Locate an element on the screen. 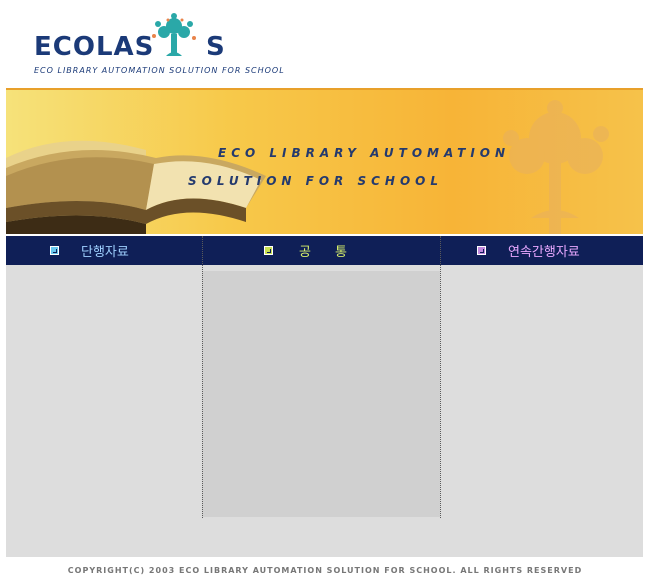 The width and height of the screenshot is (650, 585). nav-item-serials: 연속간행자료 is located at coordinates (528, 250).